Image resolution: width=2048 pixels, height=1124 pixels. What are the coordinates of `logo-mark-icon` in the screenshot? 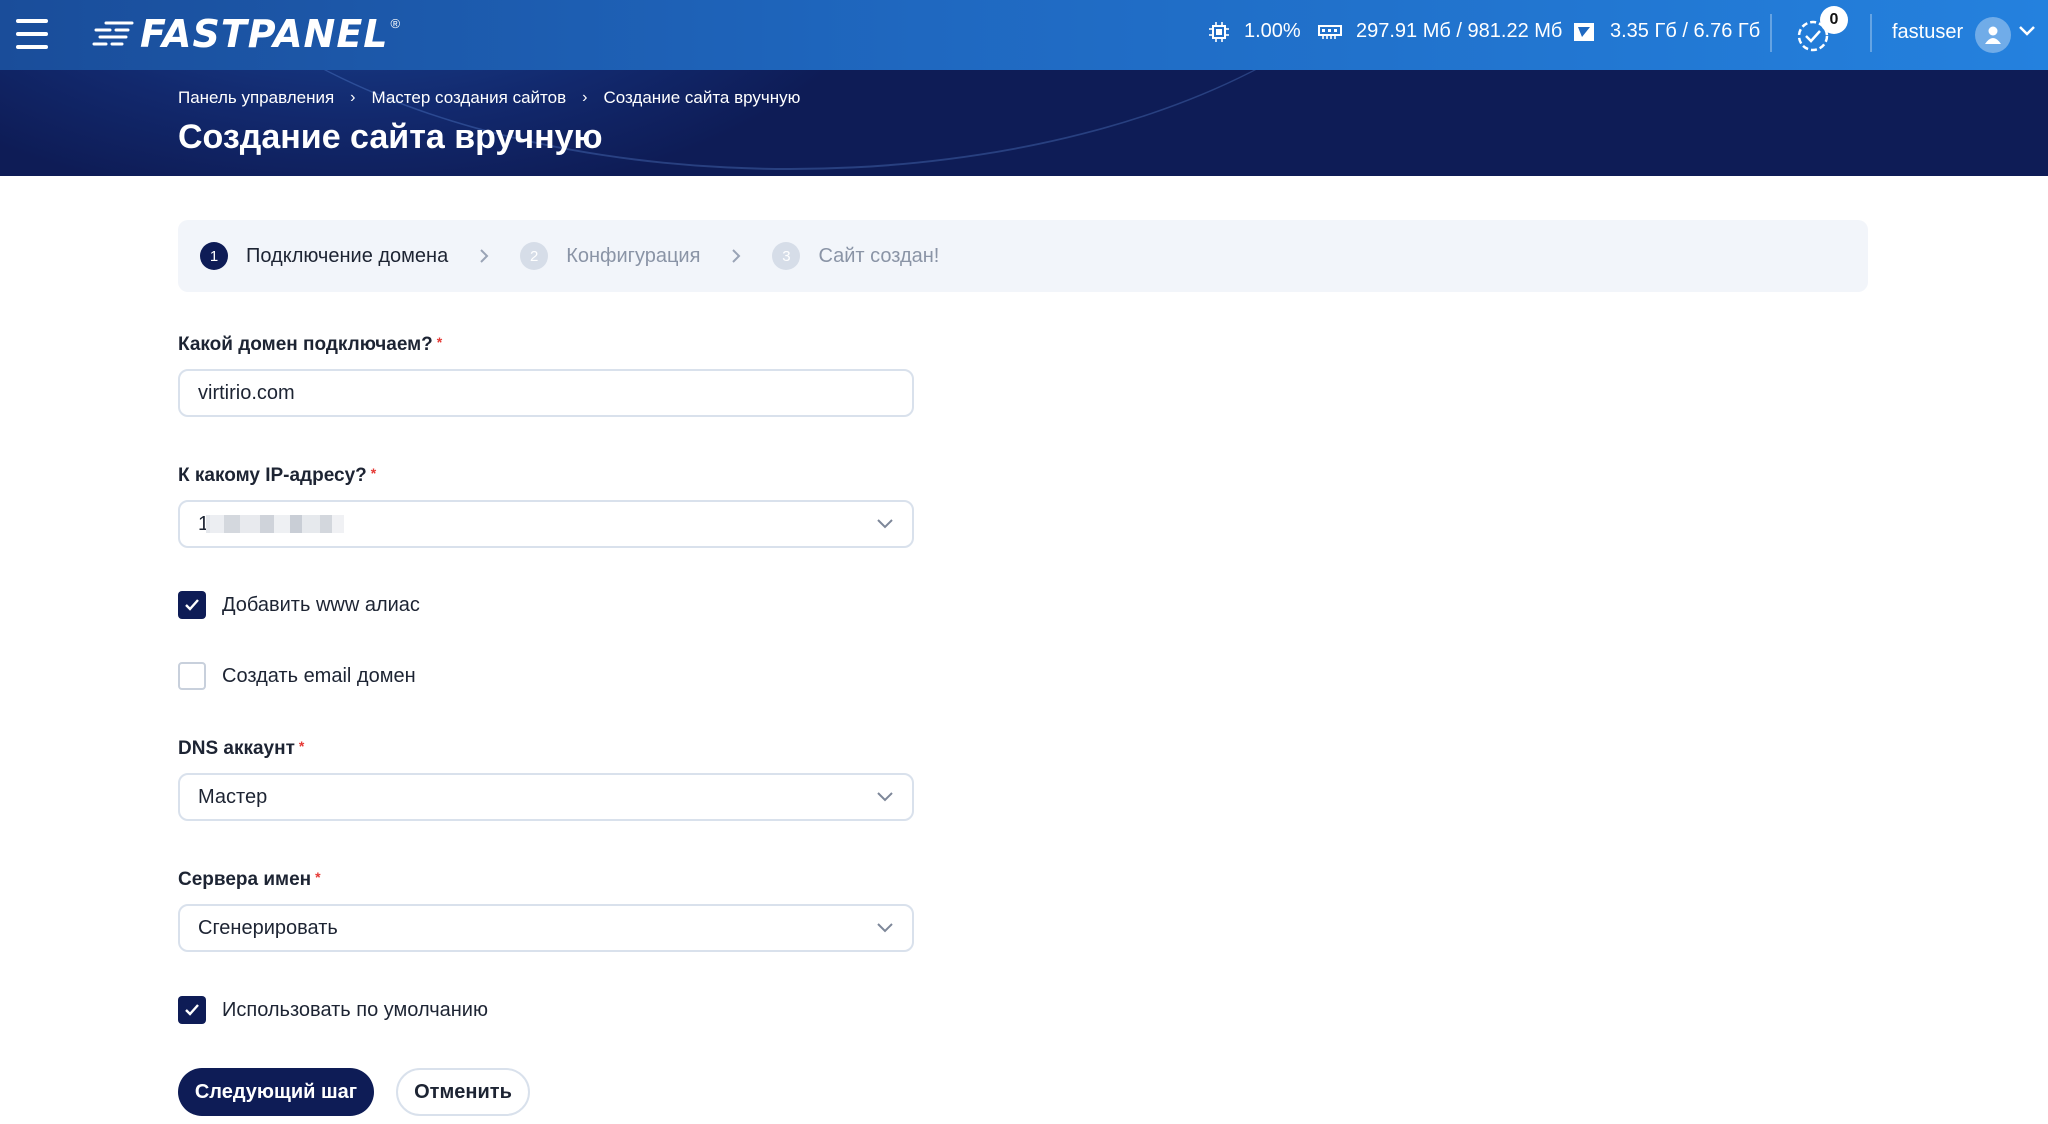 It's located at (113, 33).